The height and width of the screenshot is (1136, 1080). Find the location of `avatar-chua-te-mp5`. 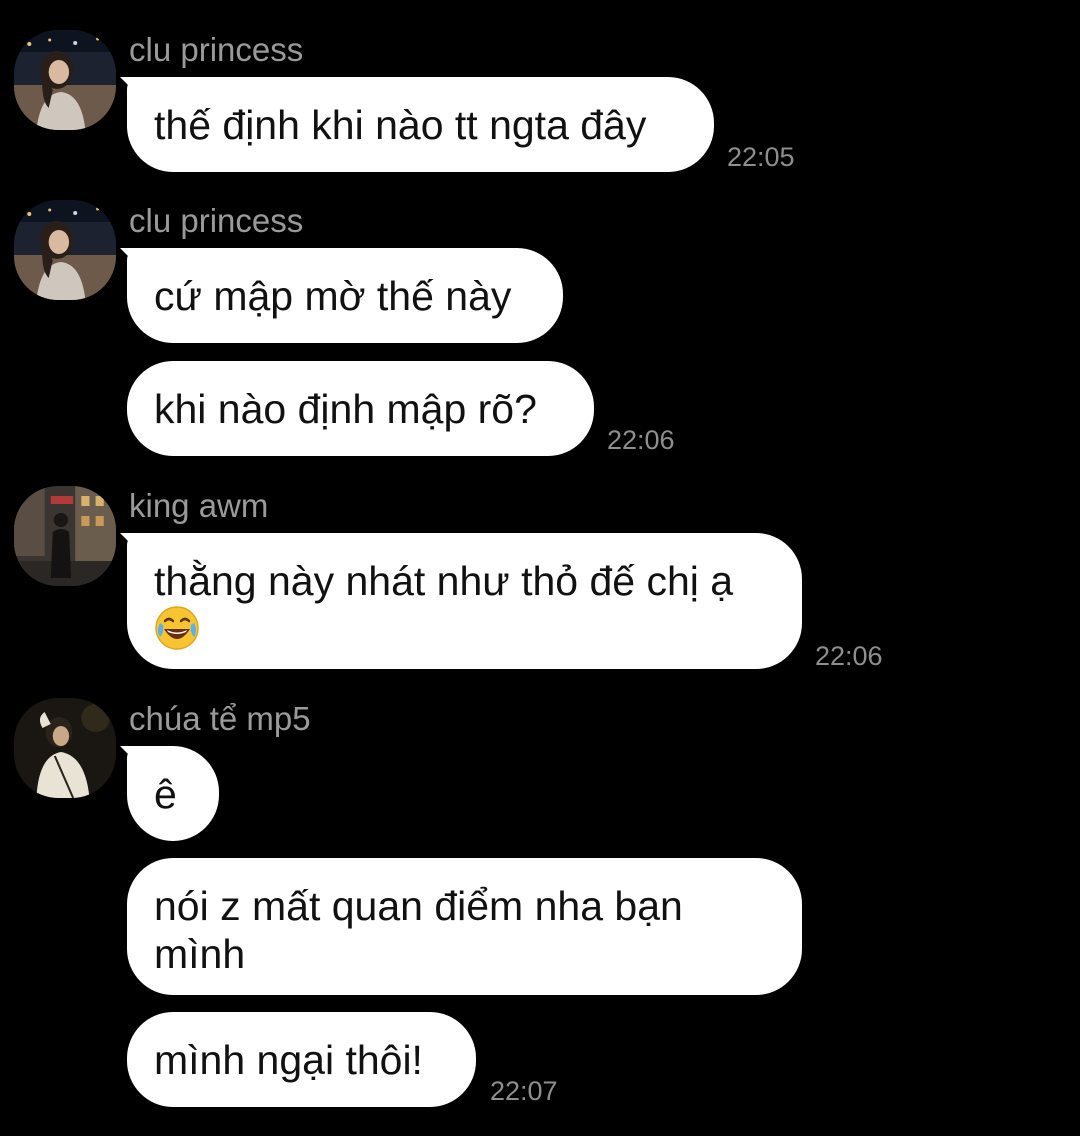

avatar-chua-te-mp5 is located at coordinates (65, 748).